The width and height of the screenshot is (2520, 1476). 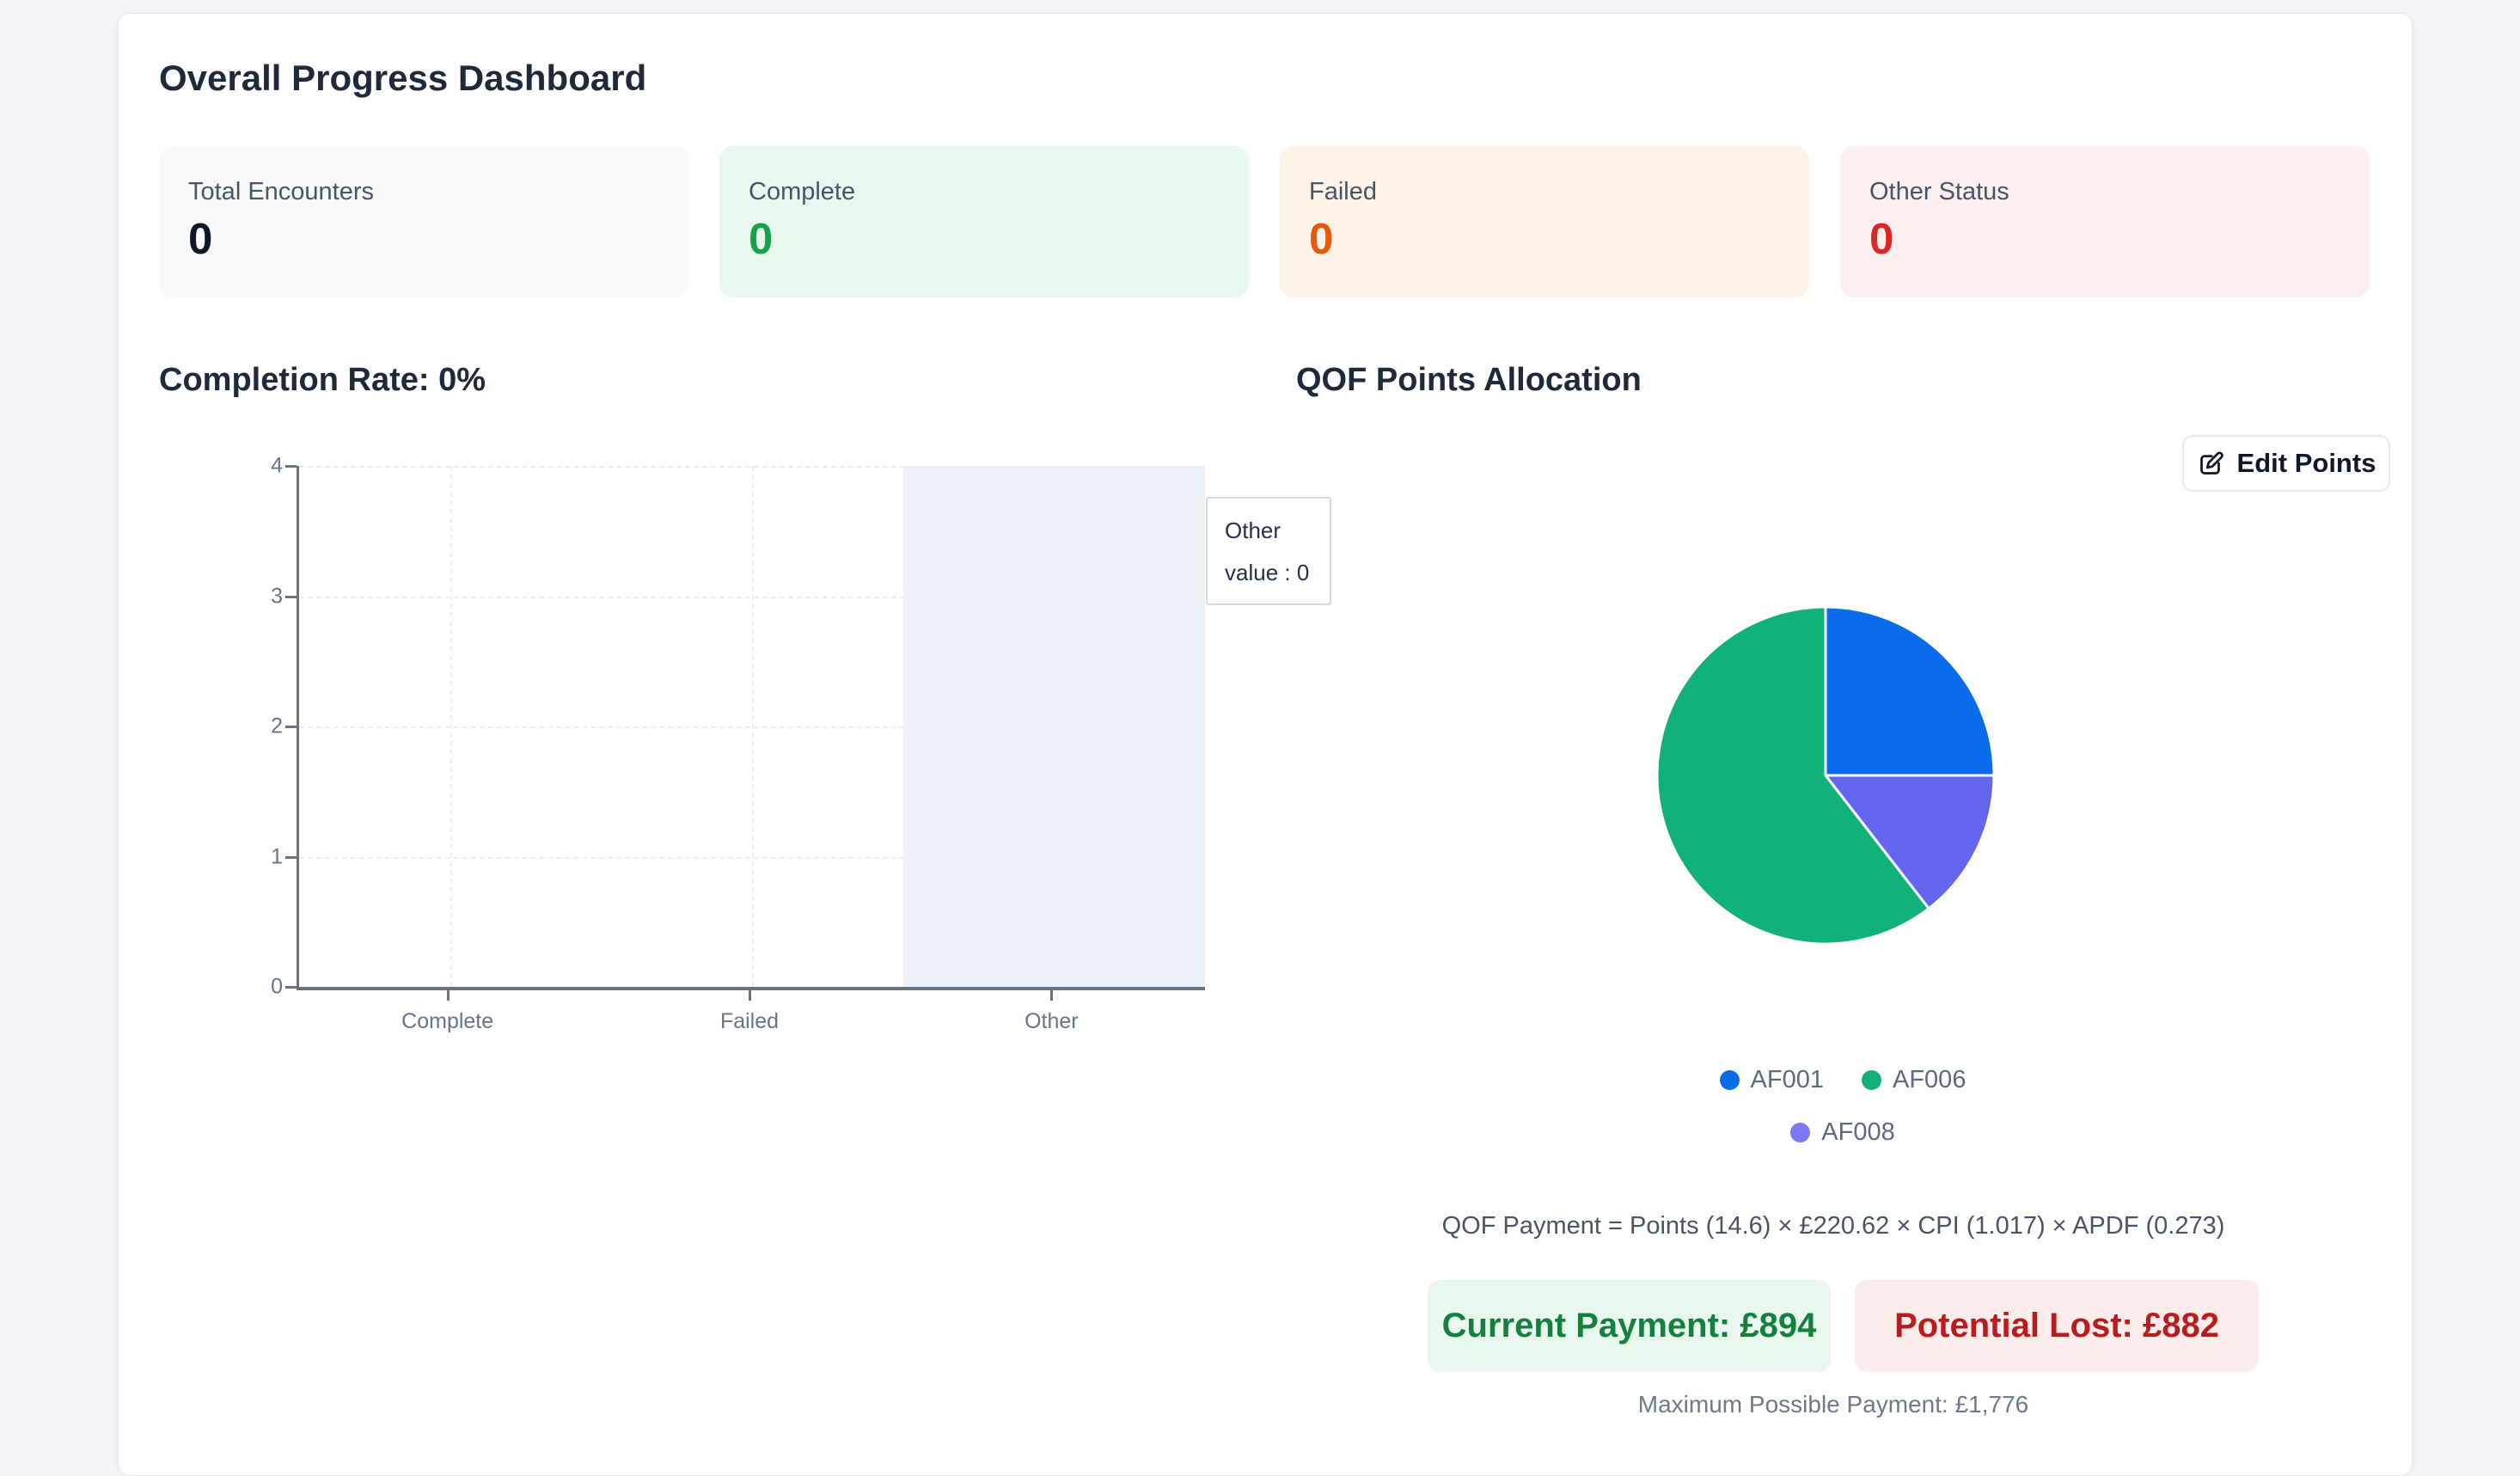 What do you see at coordinates (277, 596) in the screenshot?
I see `bar-y-tick-label: 3` at bounding box center [277, 596].